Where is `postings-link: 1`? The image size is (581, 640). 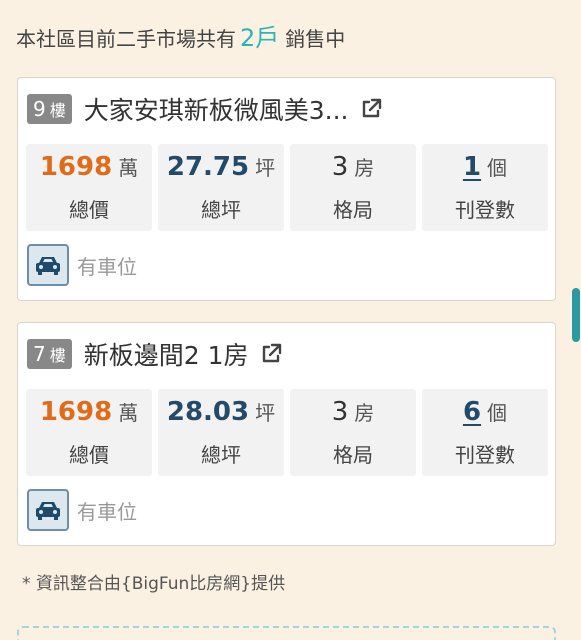 postings-link: 1 is located at coordinates (472, 167).